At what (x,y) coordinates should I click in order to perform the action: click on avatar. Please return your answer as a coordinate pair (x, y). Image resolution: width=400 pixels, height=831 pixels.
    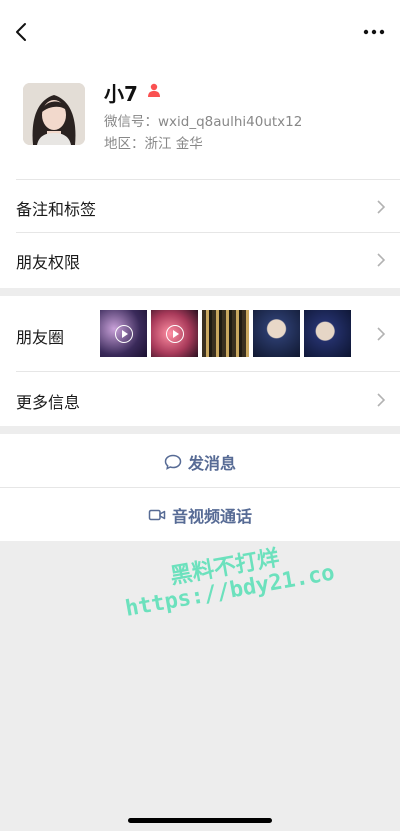
    Looking at the image, I should click on (54, 114).